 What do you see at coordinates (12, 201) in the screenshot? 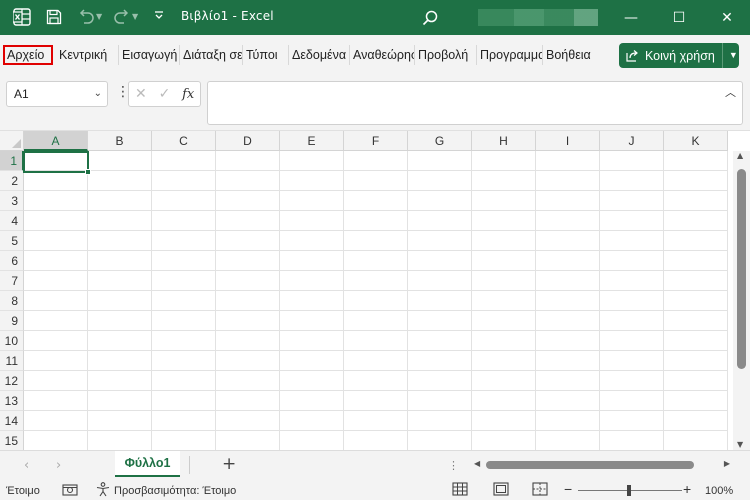
I see `row-header: 3` at bounding box center [12, 201].